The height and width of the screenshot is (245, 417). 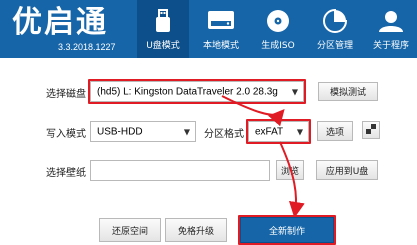 I want to click on arrow-to-create, so click(x=292, y=179).